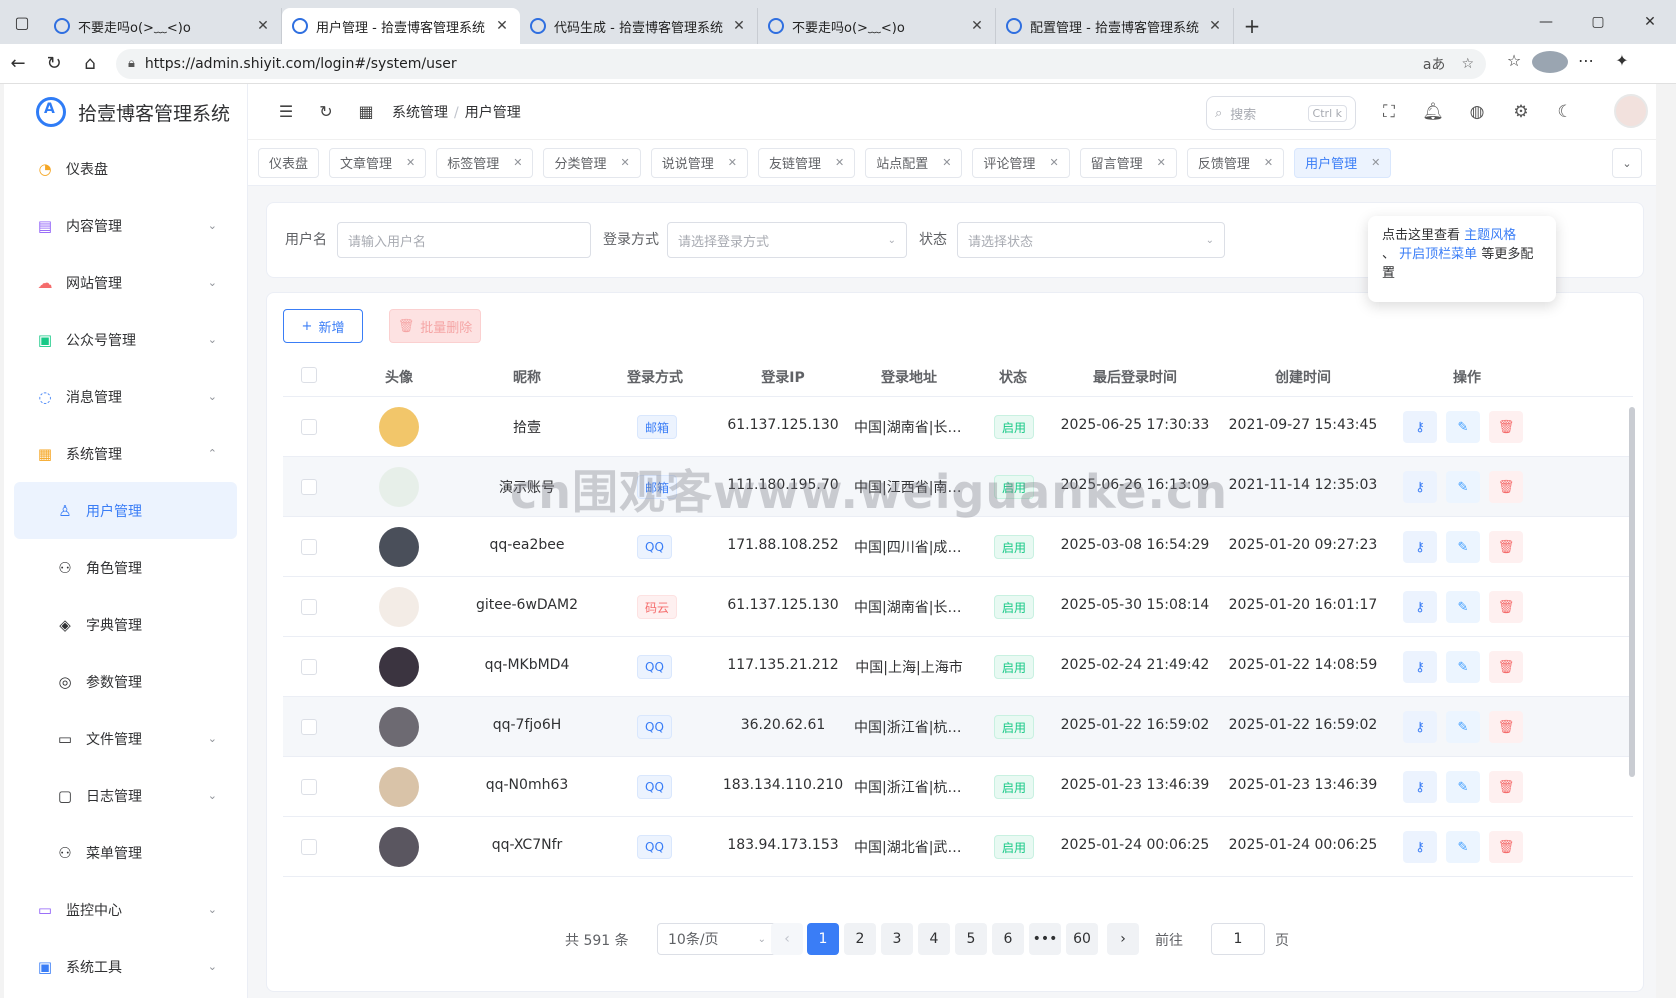  Describe the element at coordinates (823, 939) in the screenshot. I see `page-button: 1` at that location.